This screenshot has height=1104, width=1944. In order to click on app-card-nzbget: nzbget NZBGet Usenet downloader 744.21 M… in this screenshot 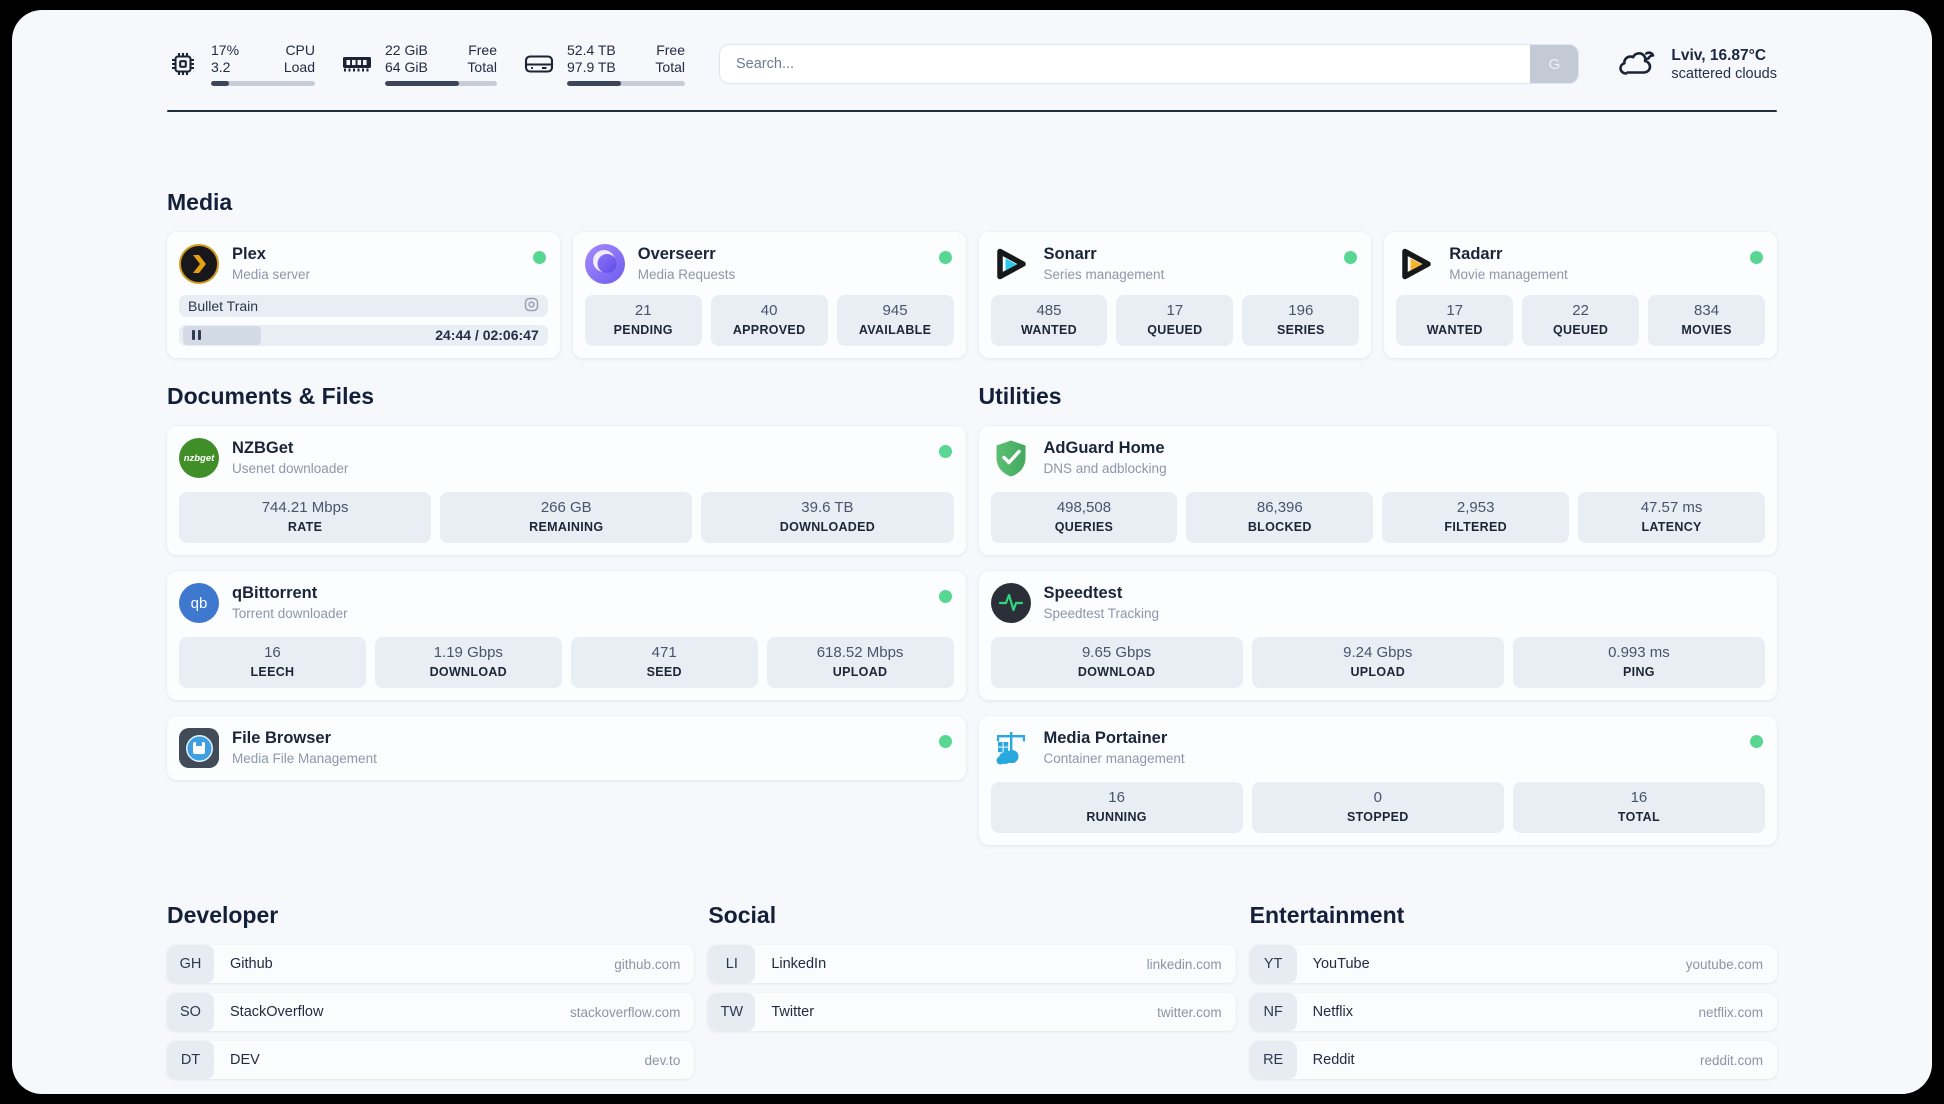, I will do `click(566, 490)`.